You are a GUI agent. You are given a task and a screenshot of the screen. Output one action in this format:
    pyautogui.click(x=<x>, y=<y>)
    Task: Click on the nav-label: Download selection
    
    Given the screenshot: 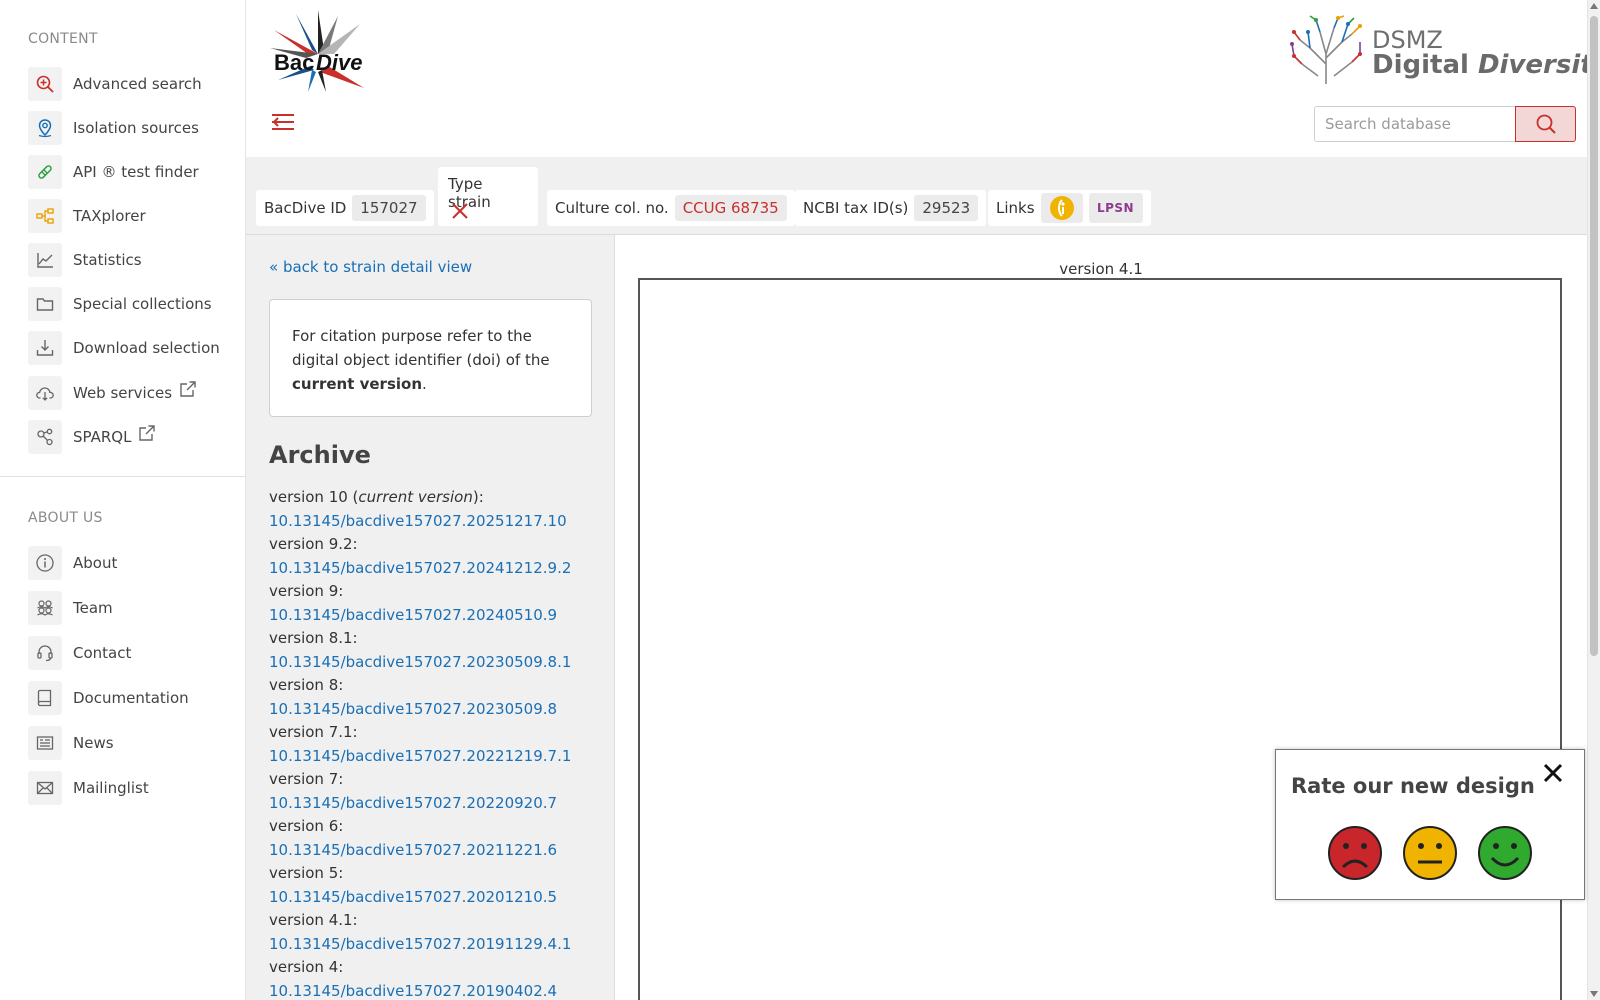 What is the action you would take?
    pyautogui.click(x=146, y=348)
    